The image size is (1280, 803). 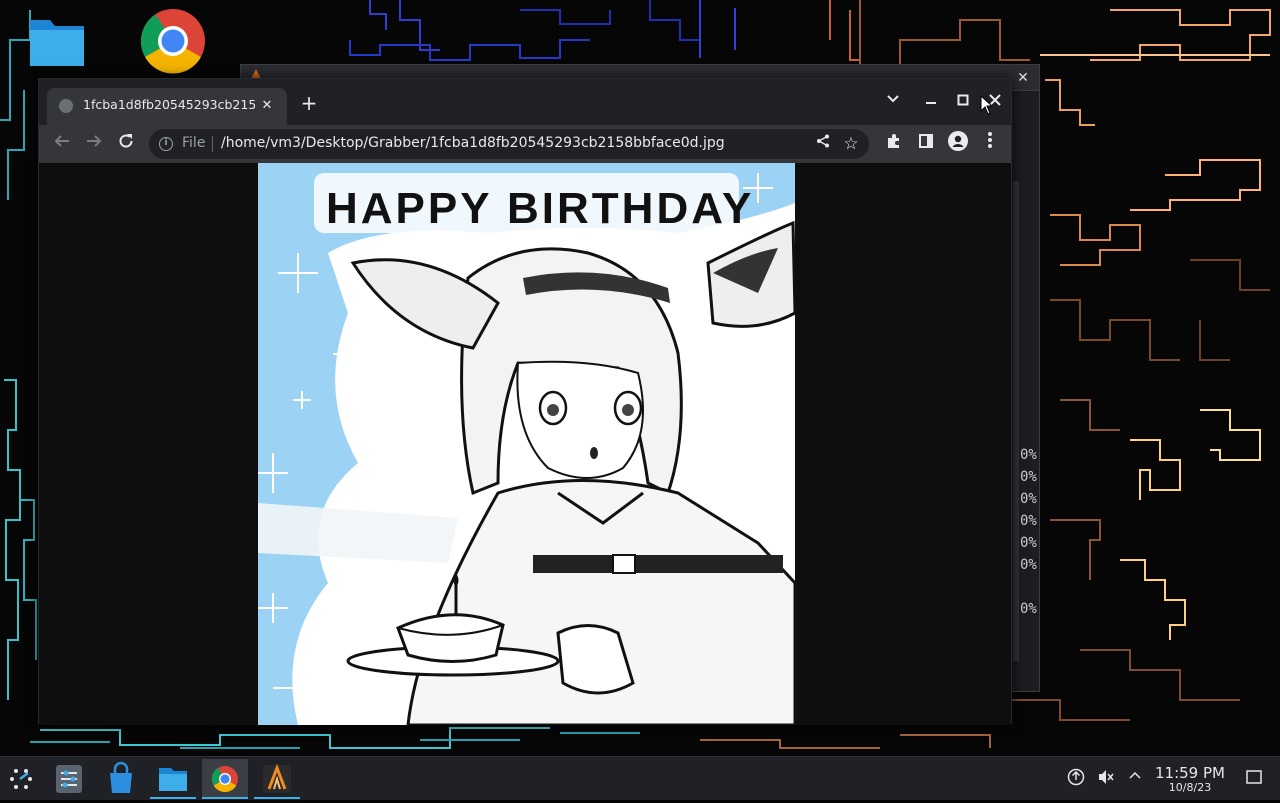 I want to click on maximize-icon, so click(x=963, y=102).